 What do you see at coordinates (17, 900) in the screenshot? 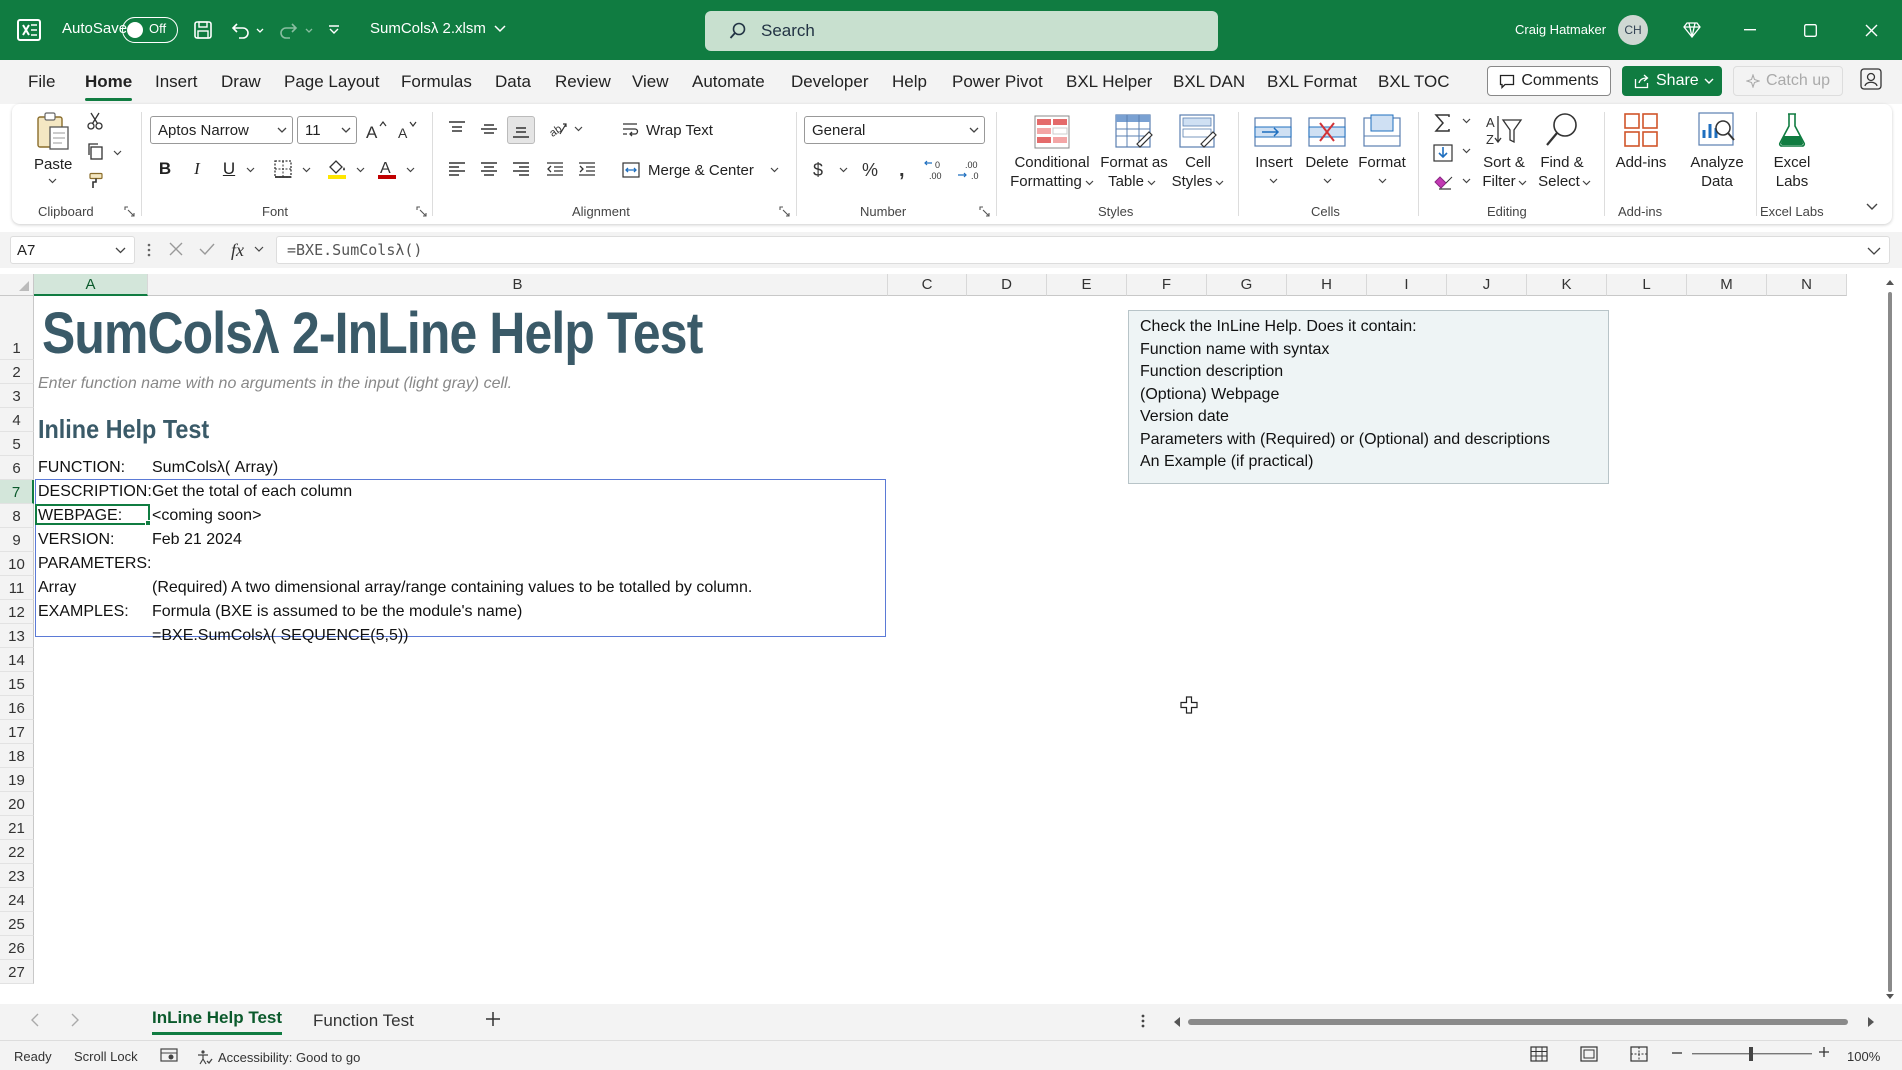
I see `row-header-24: 24` at bounding box center [17, 900].